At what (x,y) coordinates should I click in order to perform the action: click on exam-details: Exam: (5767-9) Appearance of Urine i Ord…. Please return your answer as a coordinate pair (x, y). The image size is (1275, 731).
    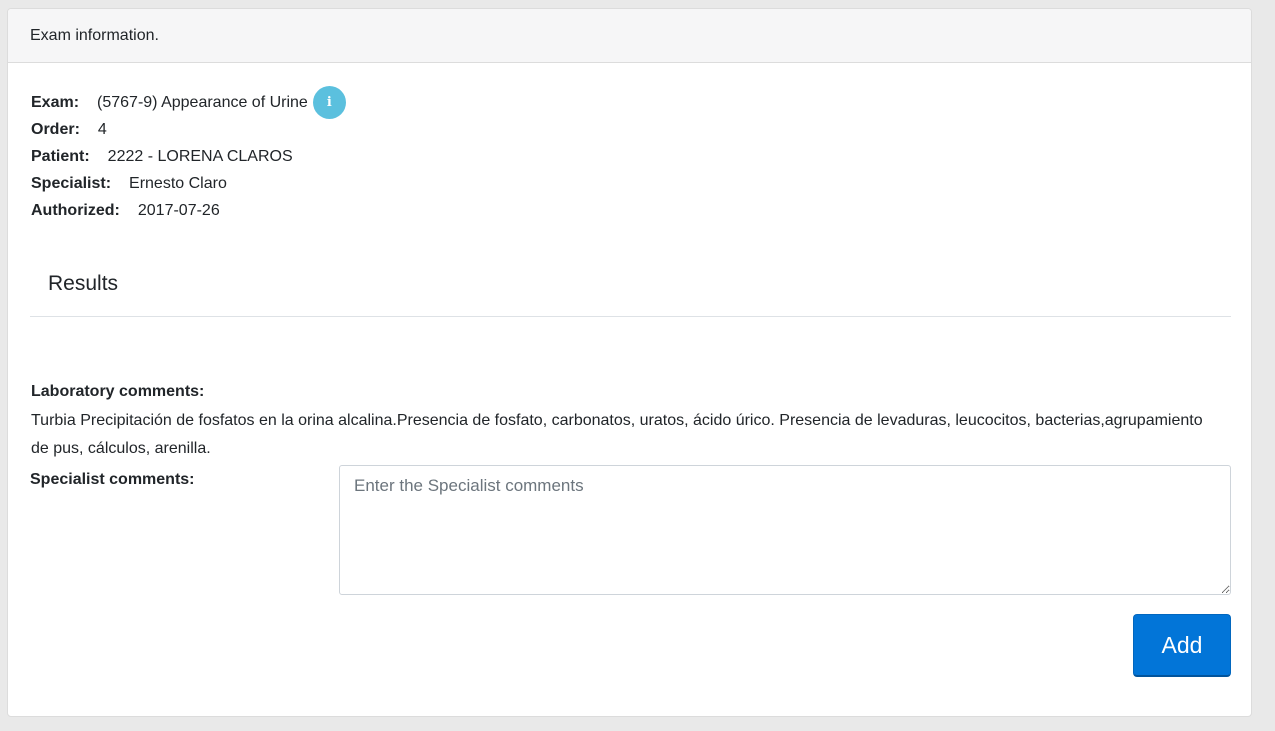
    Looking at the image, I should click on (188, 155).